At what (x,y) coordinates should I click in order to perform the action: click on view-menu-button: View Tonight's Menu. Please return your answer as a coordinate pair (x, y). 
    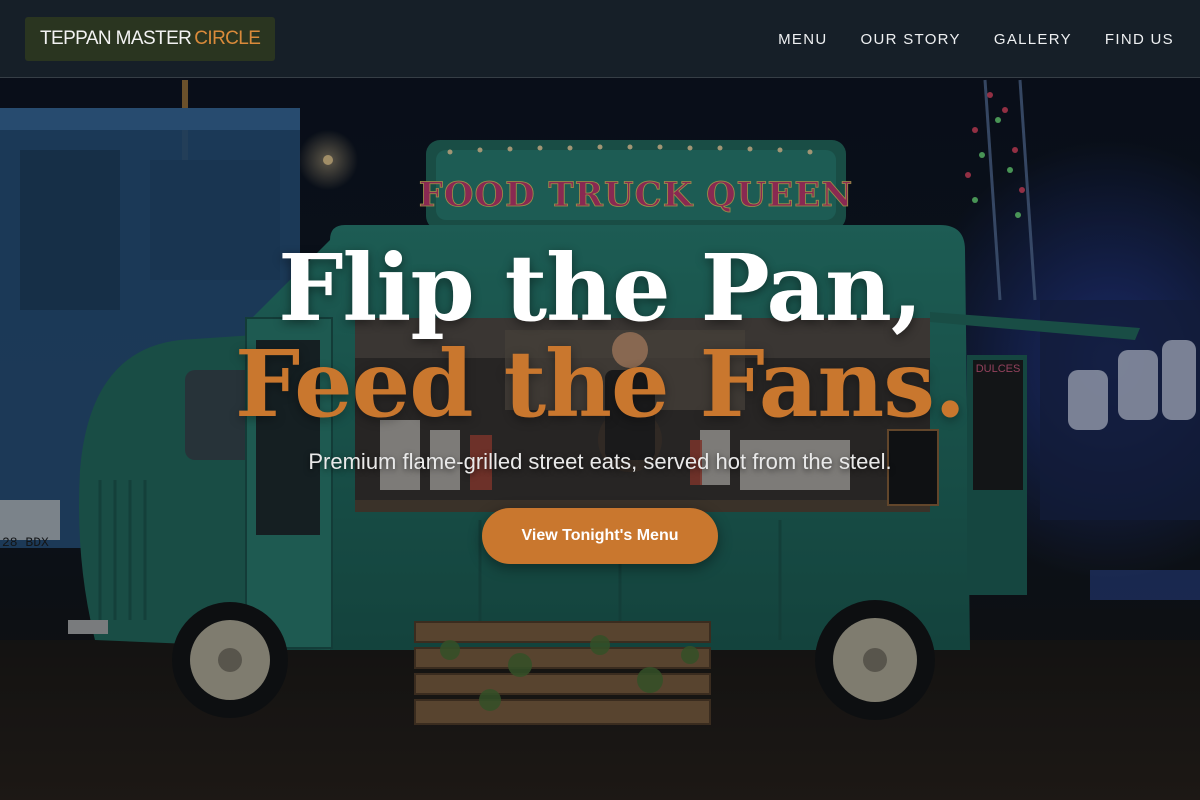
    Looking at the image, I should click on (600, 536).